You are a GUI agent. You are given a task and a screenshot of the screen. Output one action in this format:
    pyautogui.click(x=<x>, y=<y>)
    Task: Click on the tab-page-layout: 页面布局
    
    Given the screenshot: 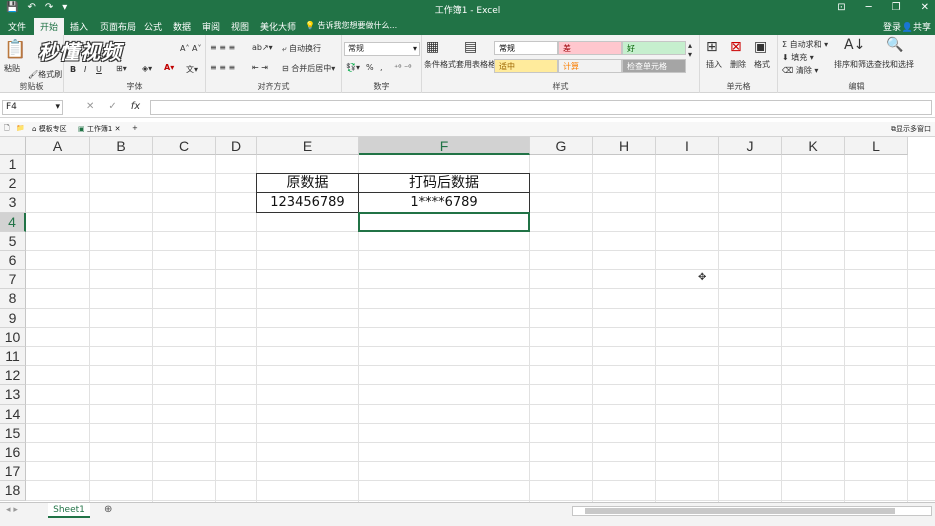 What is the action you would take?
    pyautogui.click(x=118, y=26)
    